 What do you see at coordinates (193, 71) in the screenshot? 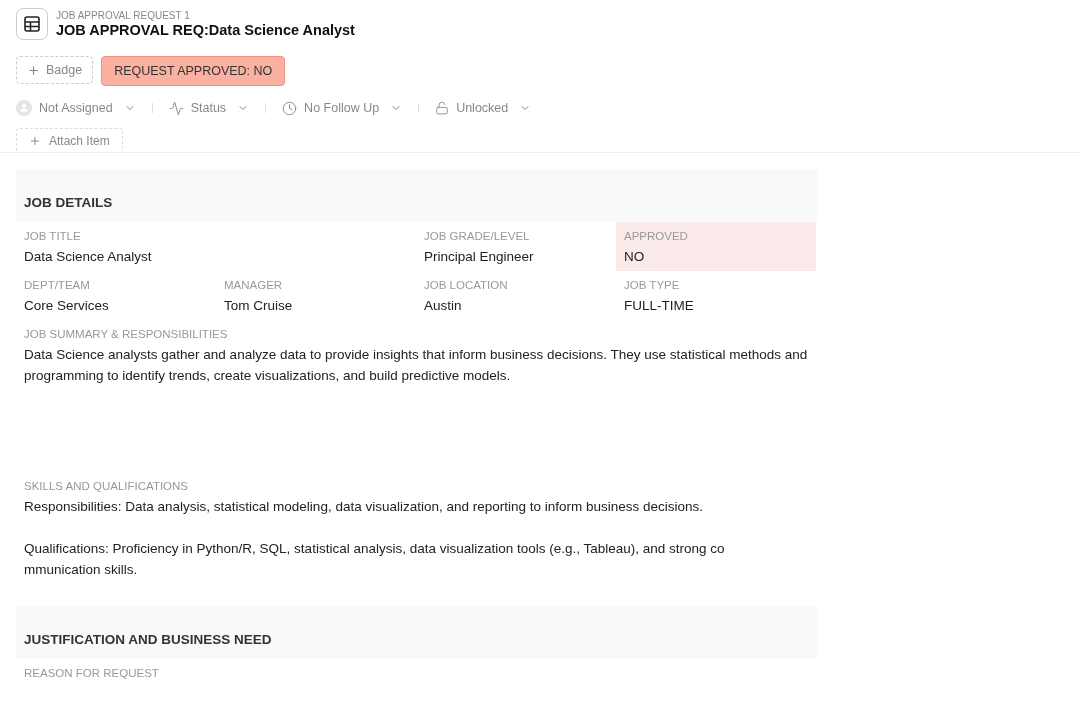
I see `status-badge: REQUEST APPROVED: NO` at bounding box center [193, 71].